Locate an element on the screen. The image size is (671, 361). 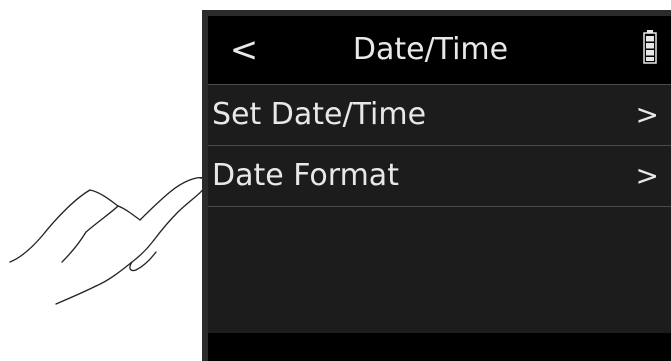
battery-icon is located at coordinates (650, 47).